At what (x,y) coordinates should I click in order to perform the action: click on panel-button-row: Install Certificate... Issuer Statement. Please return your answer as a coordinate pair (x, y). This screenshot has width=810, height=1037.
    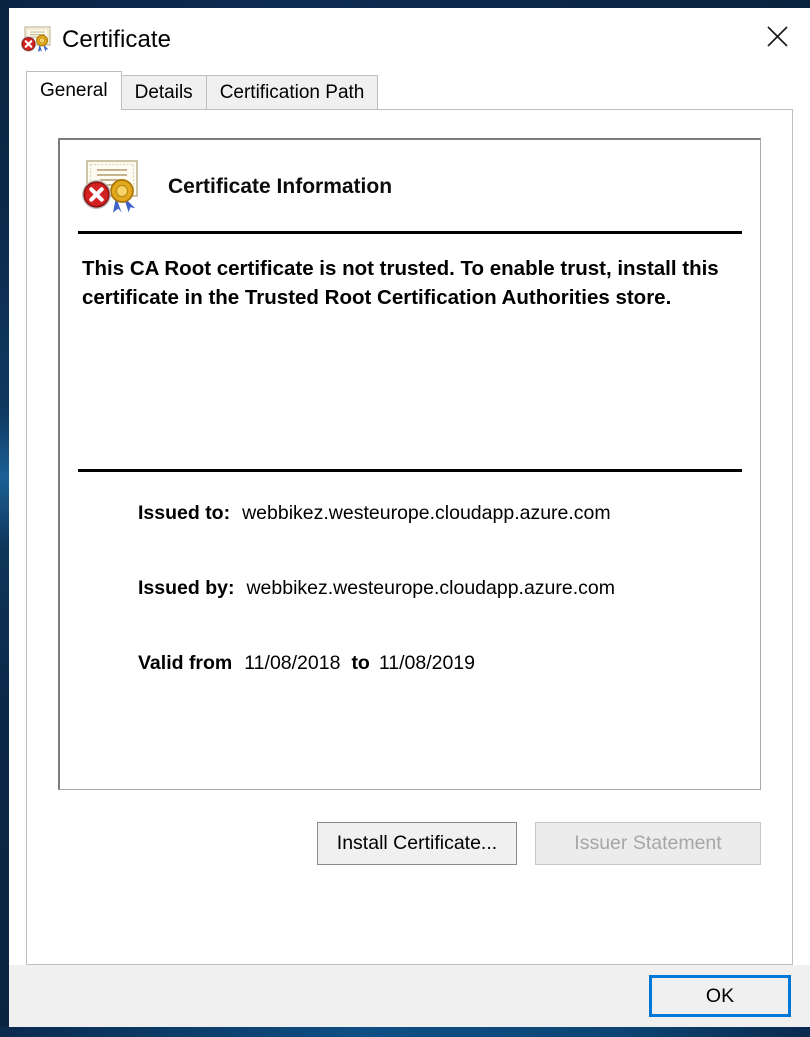
    Looking at the image, I should click on (394, 843).